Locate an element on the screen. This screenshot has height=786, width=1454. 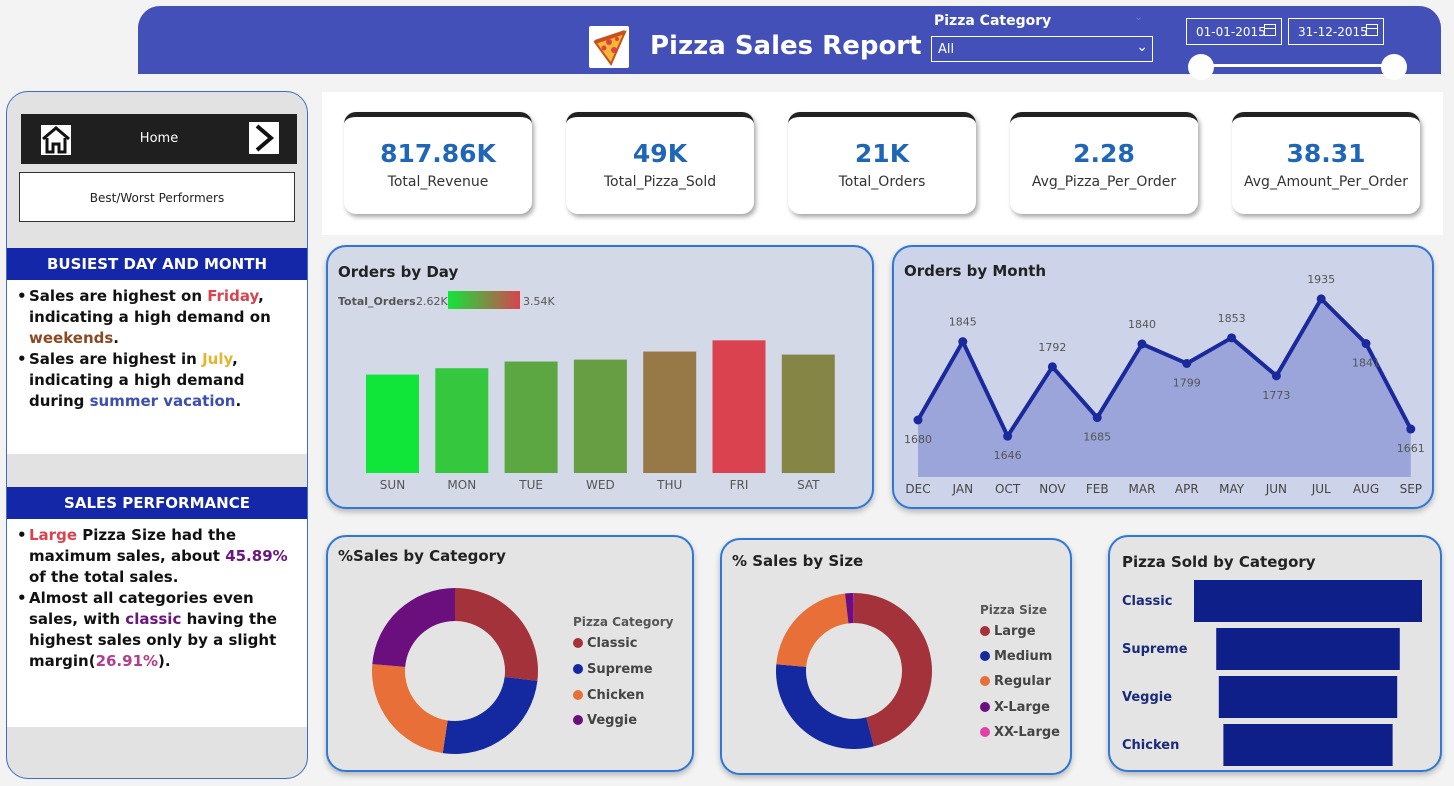
x-tick-label: TUE is located at coordinates (530, 485).